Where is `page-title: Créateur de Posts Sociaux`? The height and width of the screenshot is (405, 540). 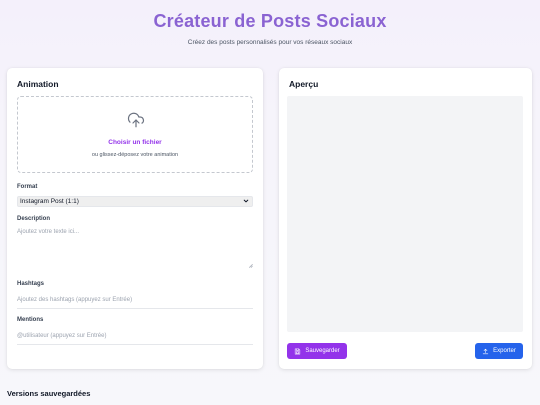 page-title: Créateur de Posts Sociaux is located at coordinates (270, 21).